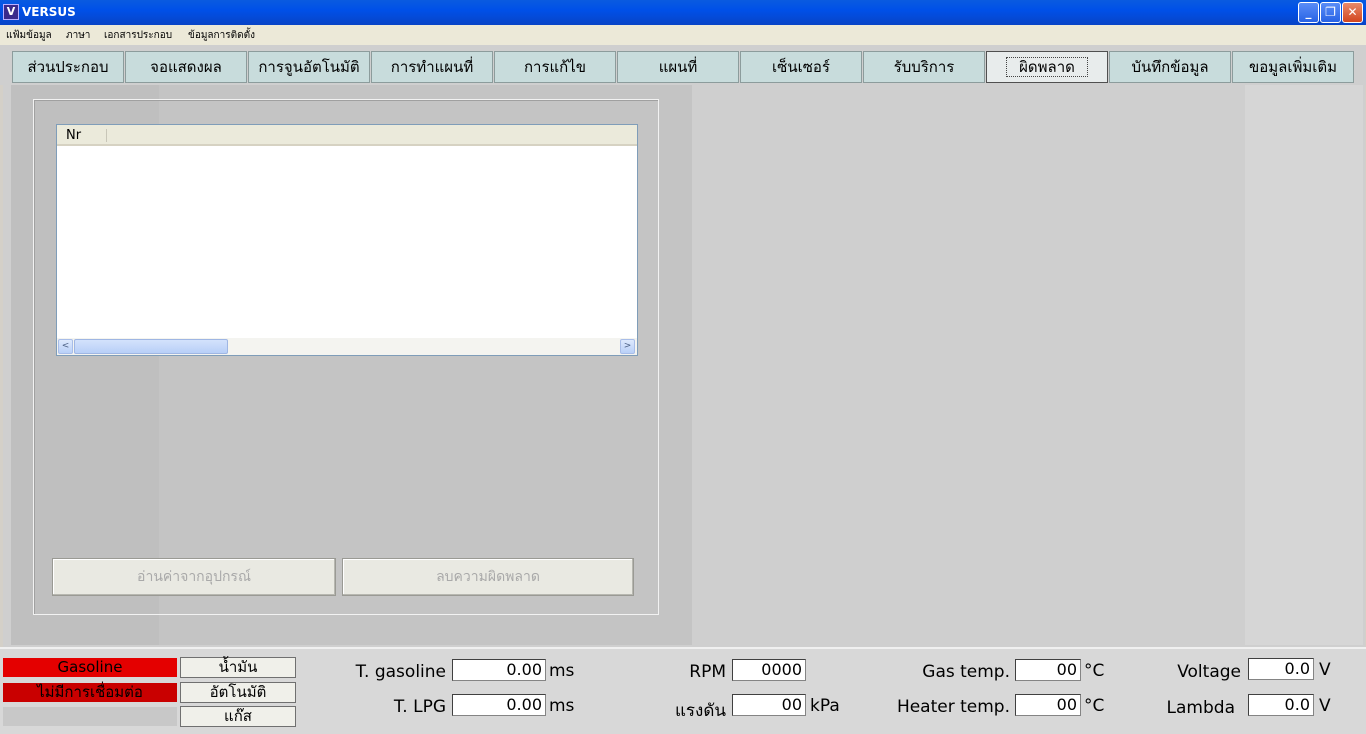 This screenshot has height=734, width=1366. What do you see at coordinates (49, 12) in the screenshot?
I see `window-title: VERSUS` at bounding box center [49, 12].